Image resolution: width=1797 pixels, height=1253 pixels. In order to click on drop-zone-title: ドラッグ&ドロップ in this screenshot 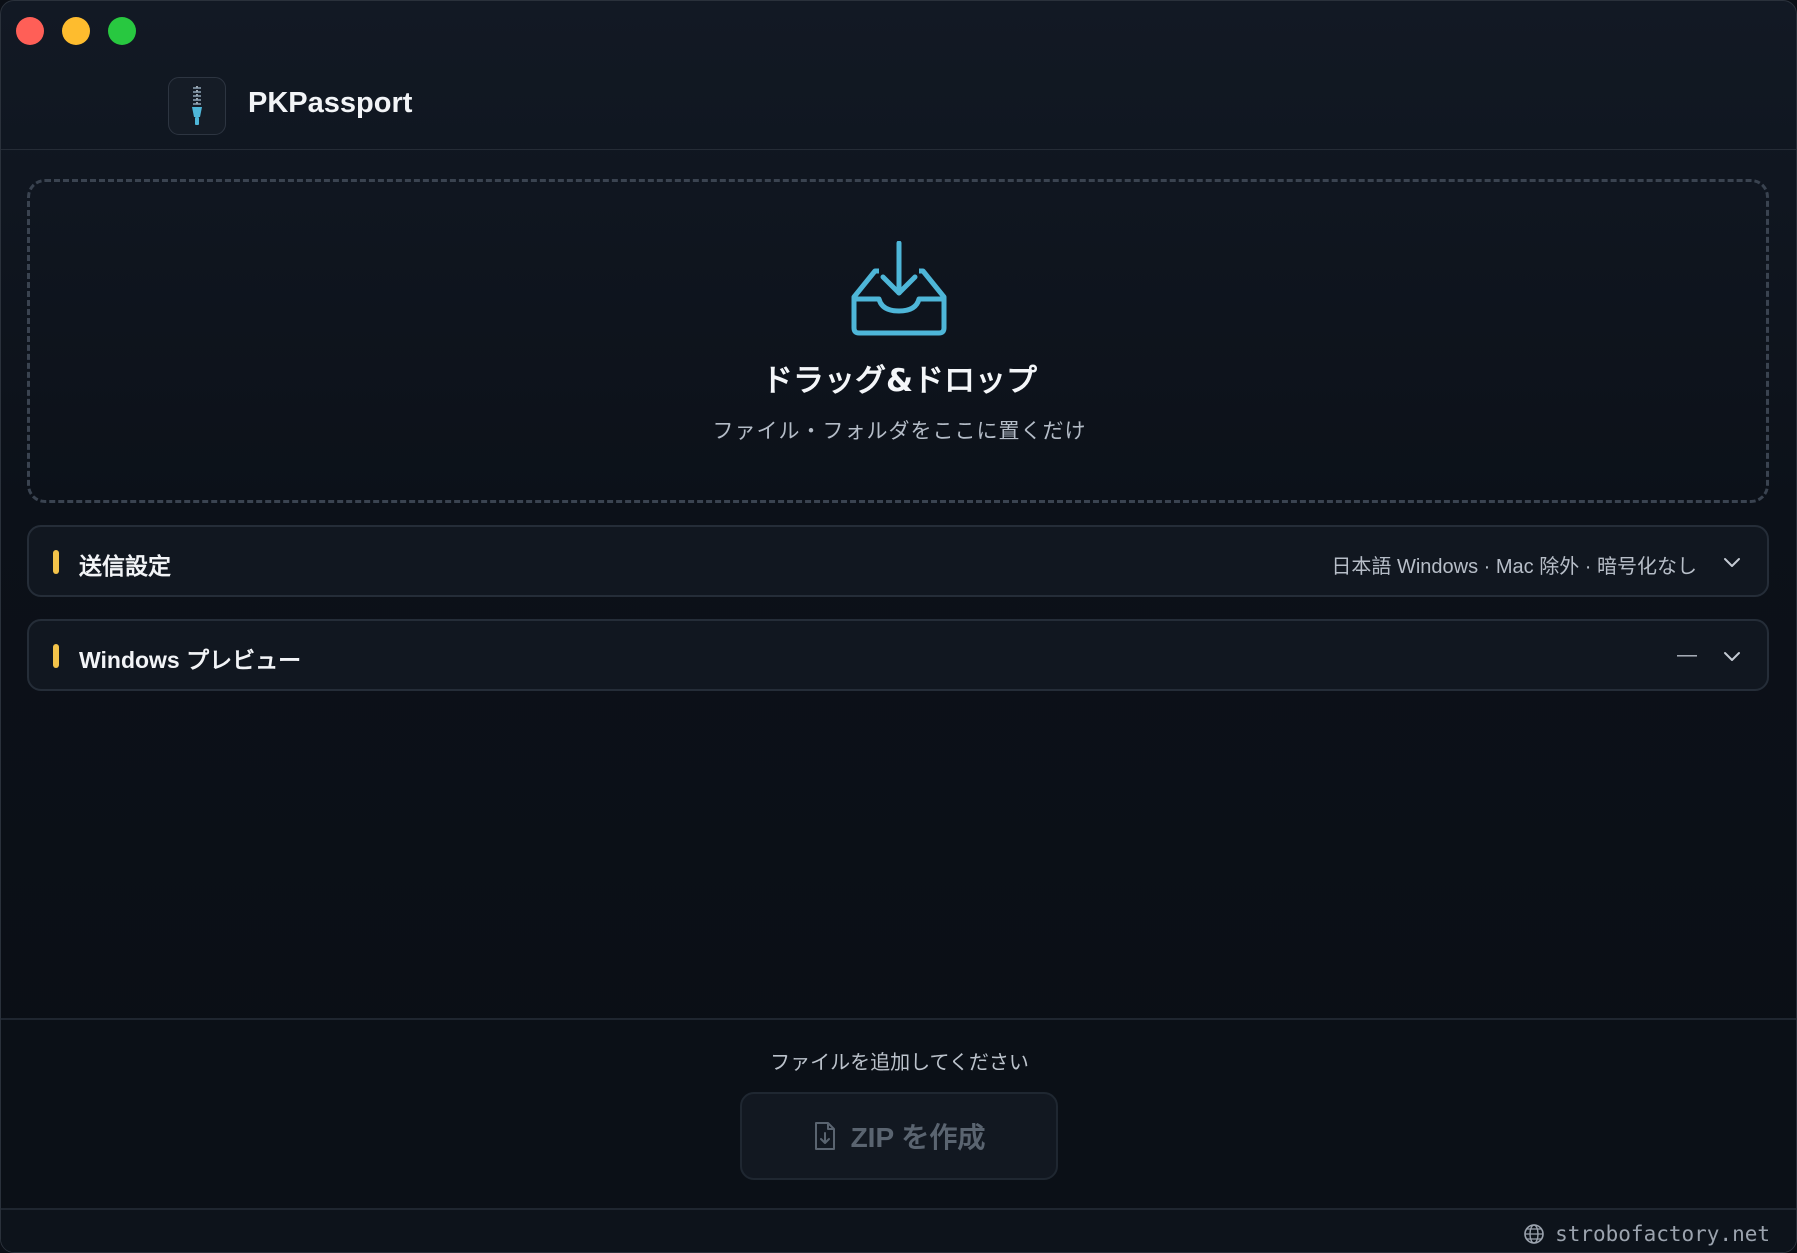, I will do `click(899, 381)`.